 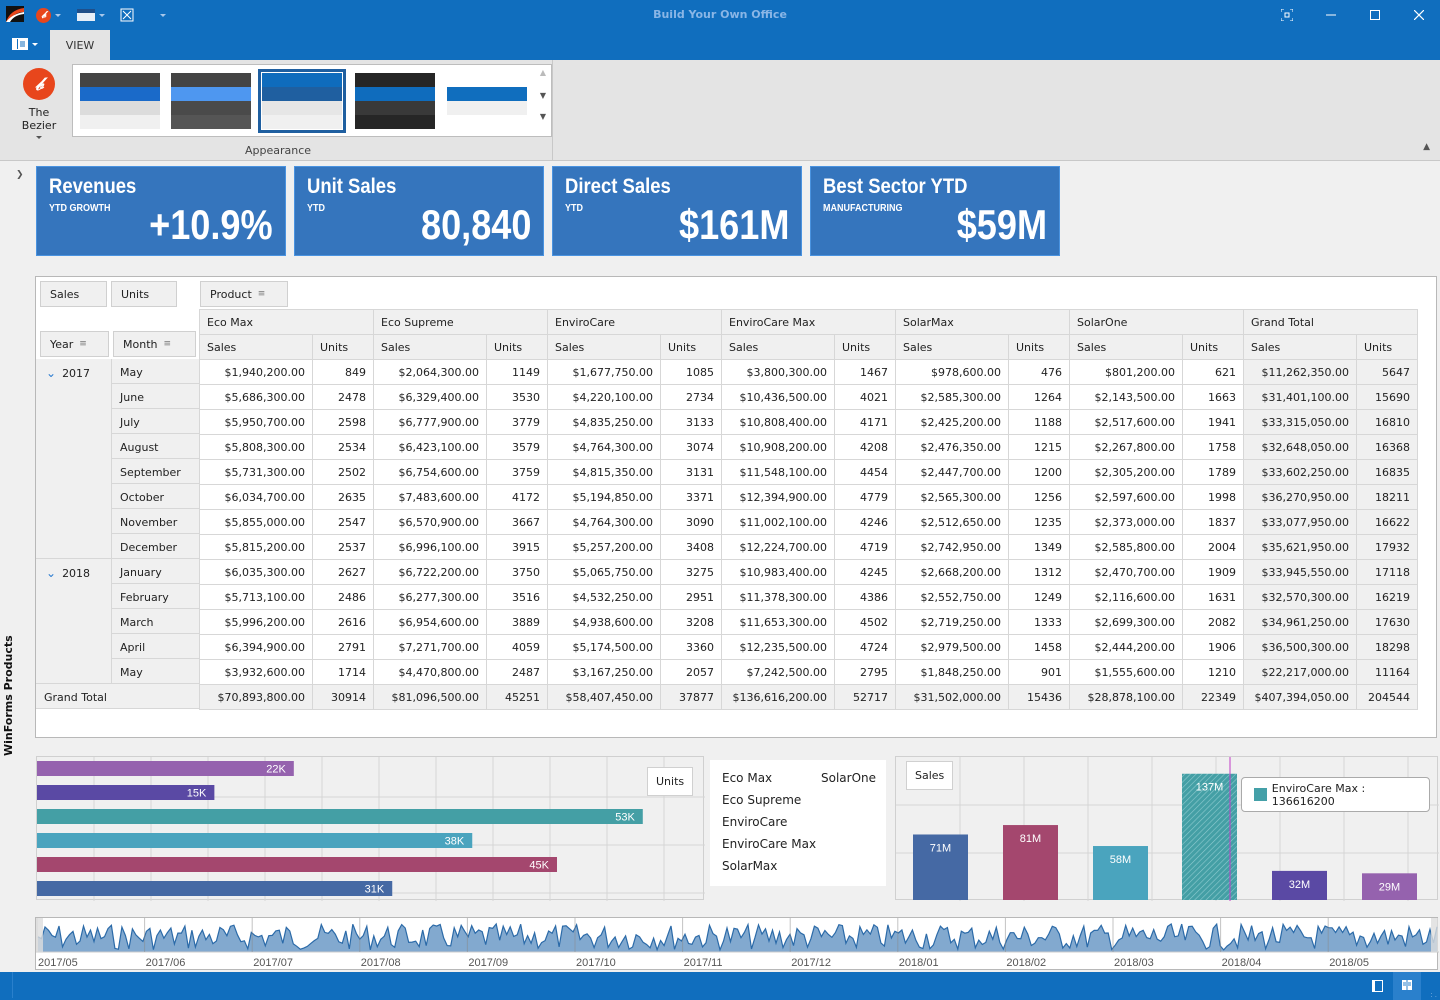 What do you see at coordinates (1039, 697) in the screenshot?
I see `grand-total-cell: 15436` at bounding box center [1039, 697].